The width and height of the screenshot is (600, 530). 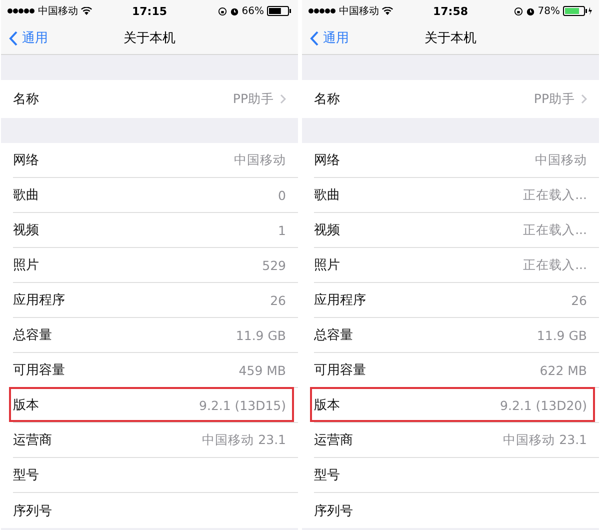 I want to click on row-value: 0, so click(x=282, y=195).